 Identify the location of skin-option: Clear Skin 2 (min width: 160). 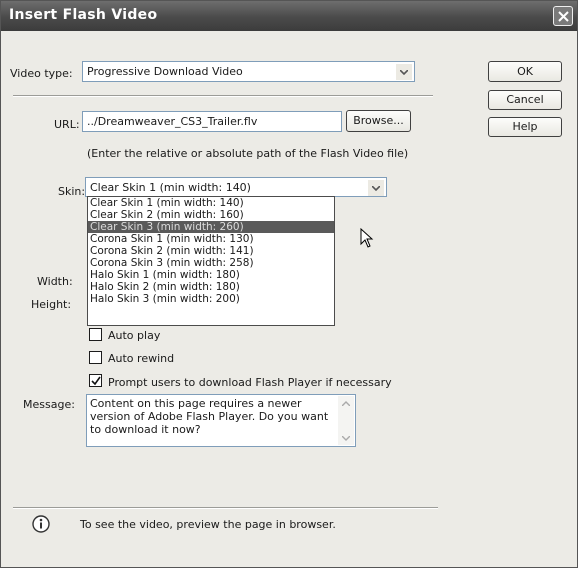
(211, 215).